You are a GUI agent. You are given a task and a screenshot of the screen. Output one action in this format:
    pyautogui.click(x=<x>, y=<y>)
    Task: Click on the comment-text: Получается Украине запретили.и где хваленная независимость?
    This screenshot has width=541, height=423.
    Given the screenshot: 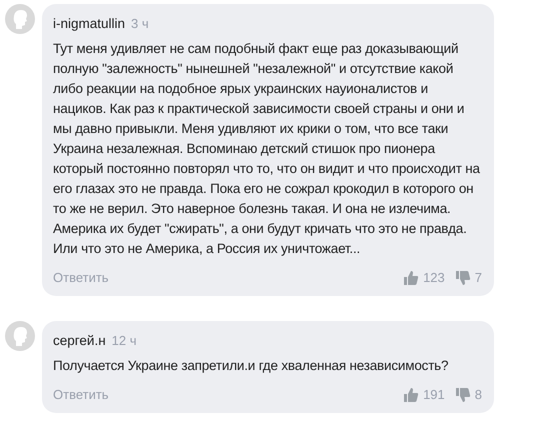 What is the action you would take?
    pyautogui.click(x=251, y=366)
    